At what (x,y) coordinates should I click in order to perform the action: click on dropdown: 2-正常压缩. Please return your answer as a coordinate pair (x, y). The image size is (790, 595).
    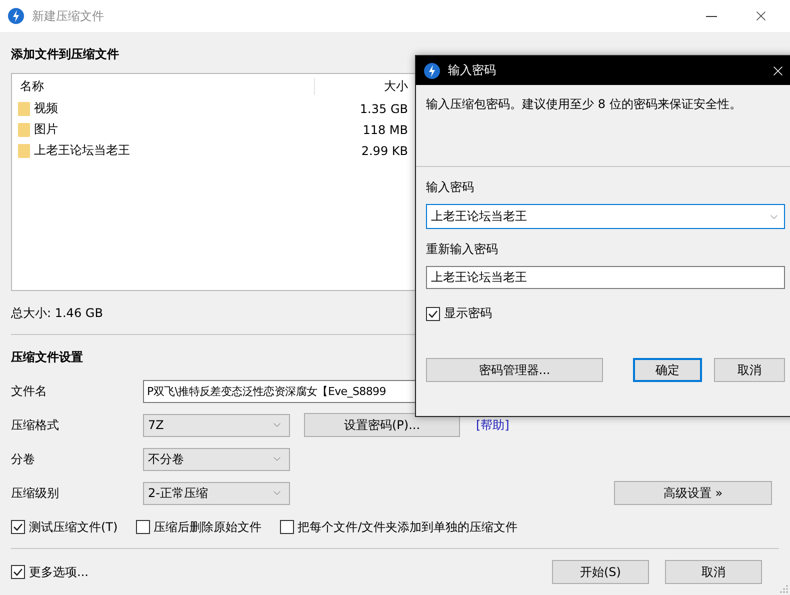
    Looking at the image, I should click on (216, 493).